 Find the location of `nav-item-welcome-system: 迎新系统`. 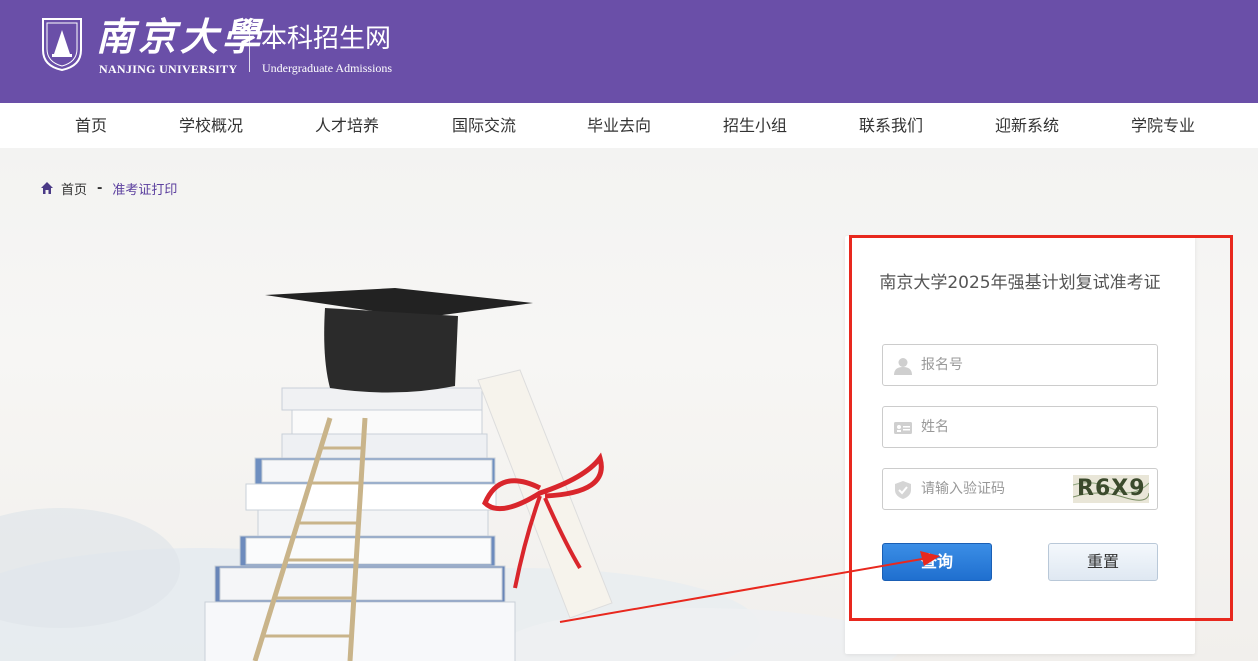

nav-item-welcome-system: 迎新系统 is located at coordinates (1027, 125).